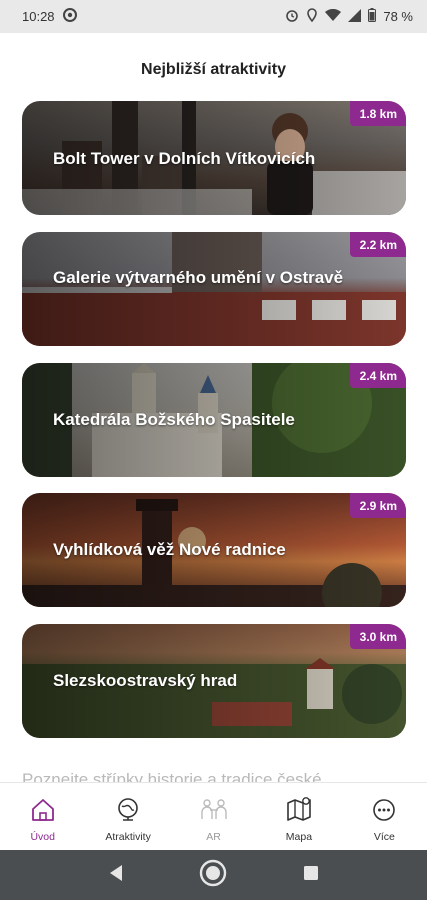 The width and height of the screenshot is (427, 900). Describe the element at coordinates (377, 244) in the screenshot. I see `distance-badge: 2.2 km` at that location.